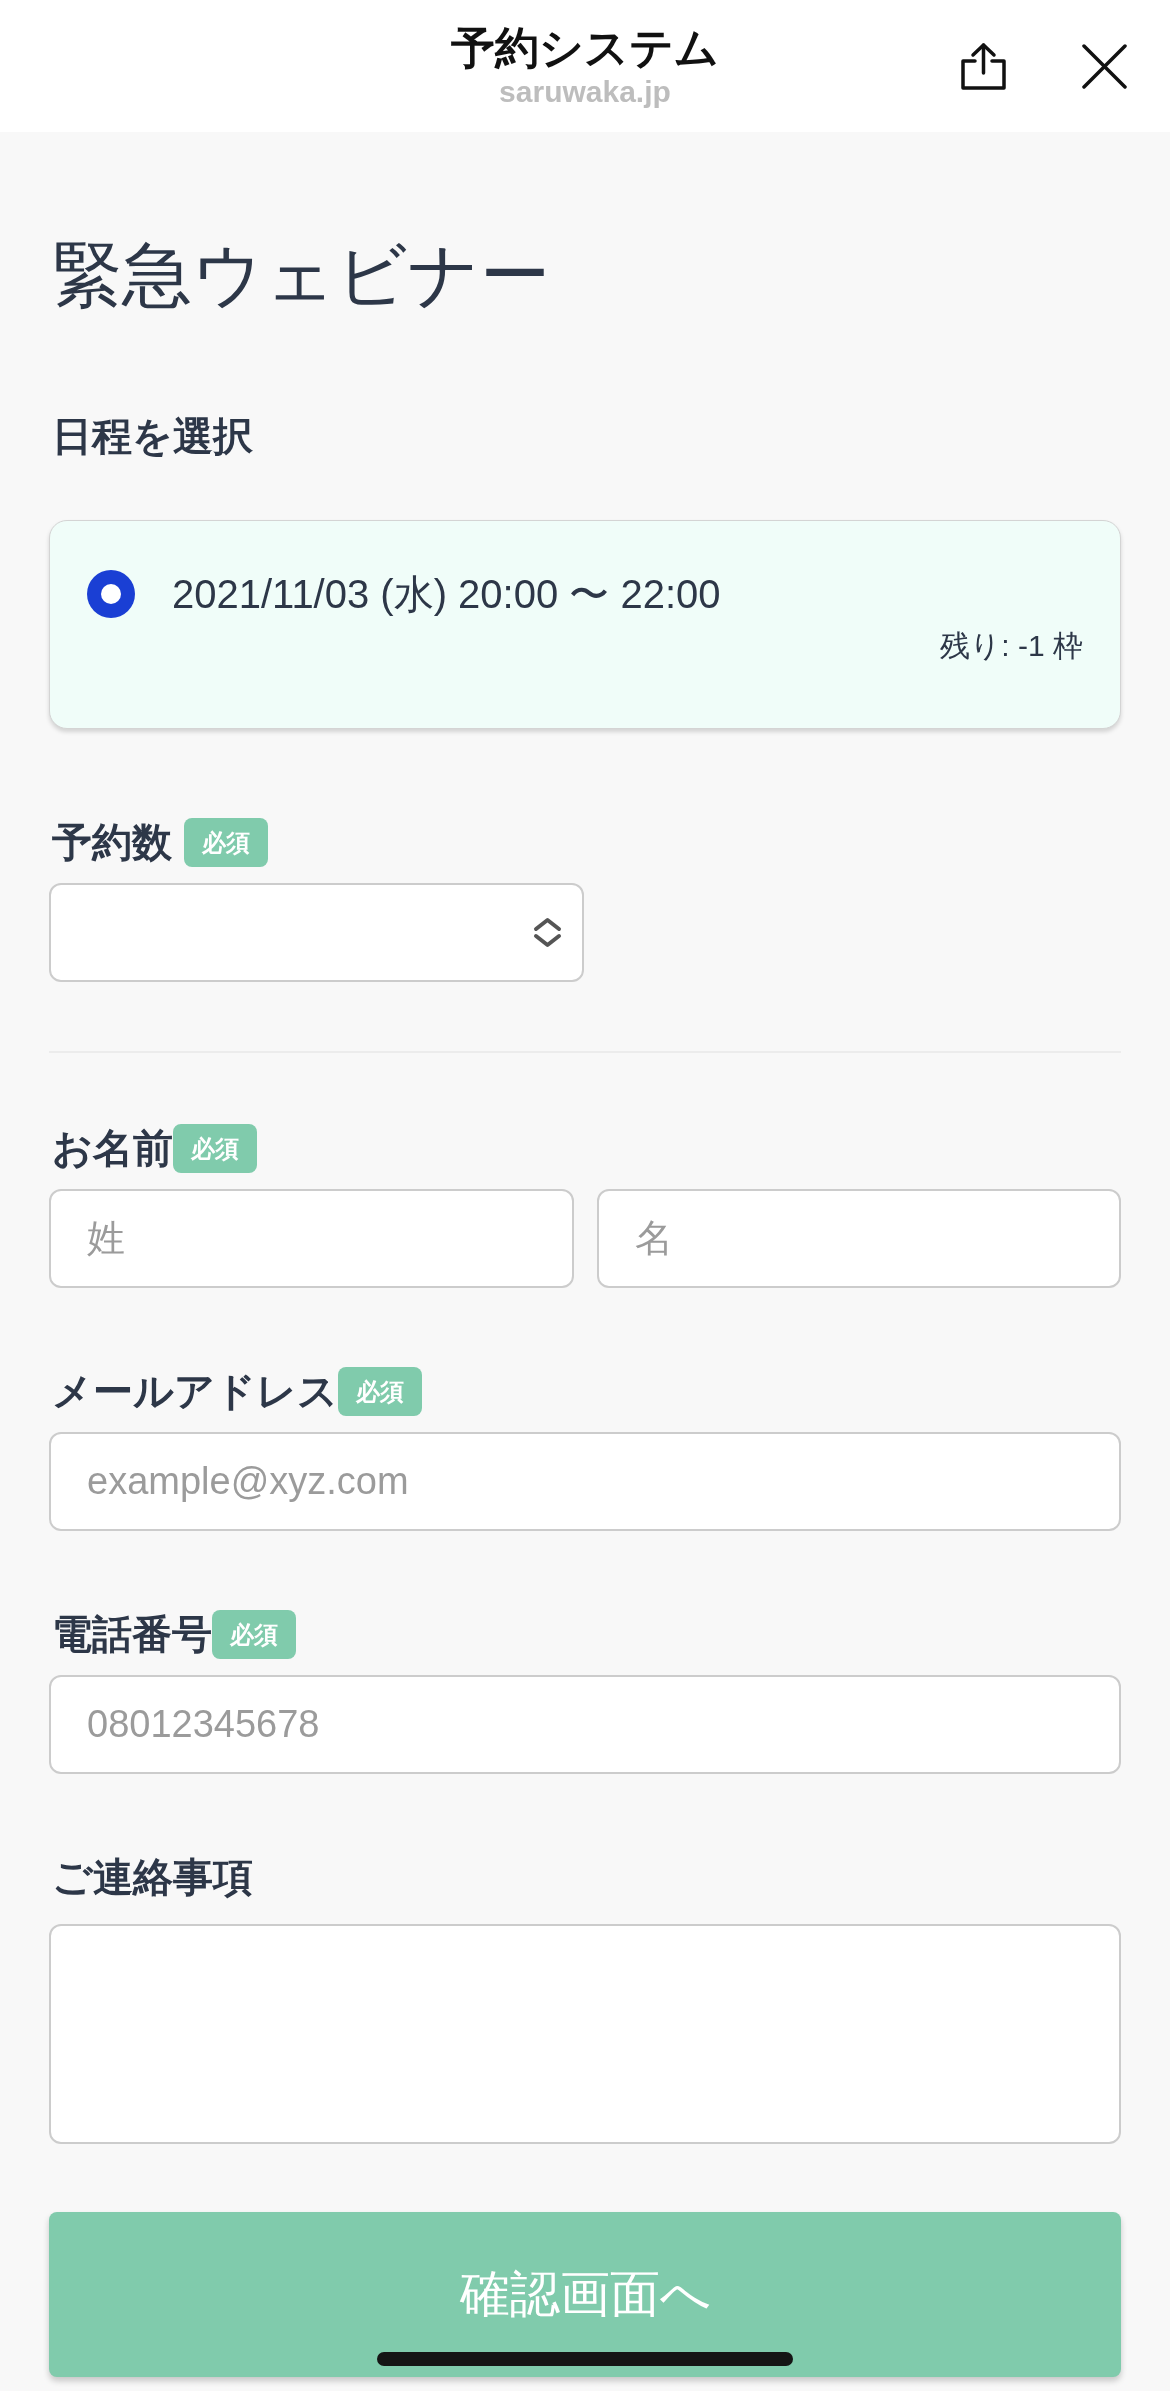  I want to click on field-label: ご連絡事項, so click(152, 1877).